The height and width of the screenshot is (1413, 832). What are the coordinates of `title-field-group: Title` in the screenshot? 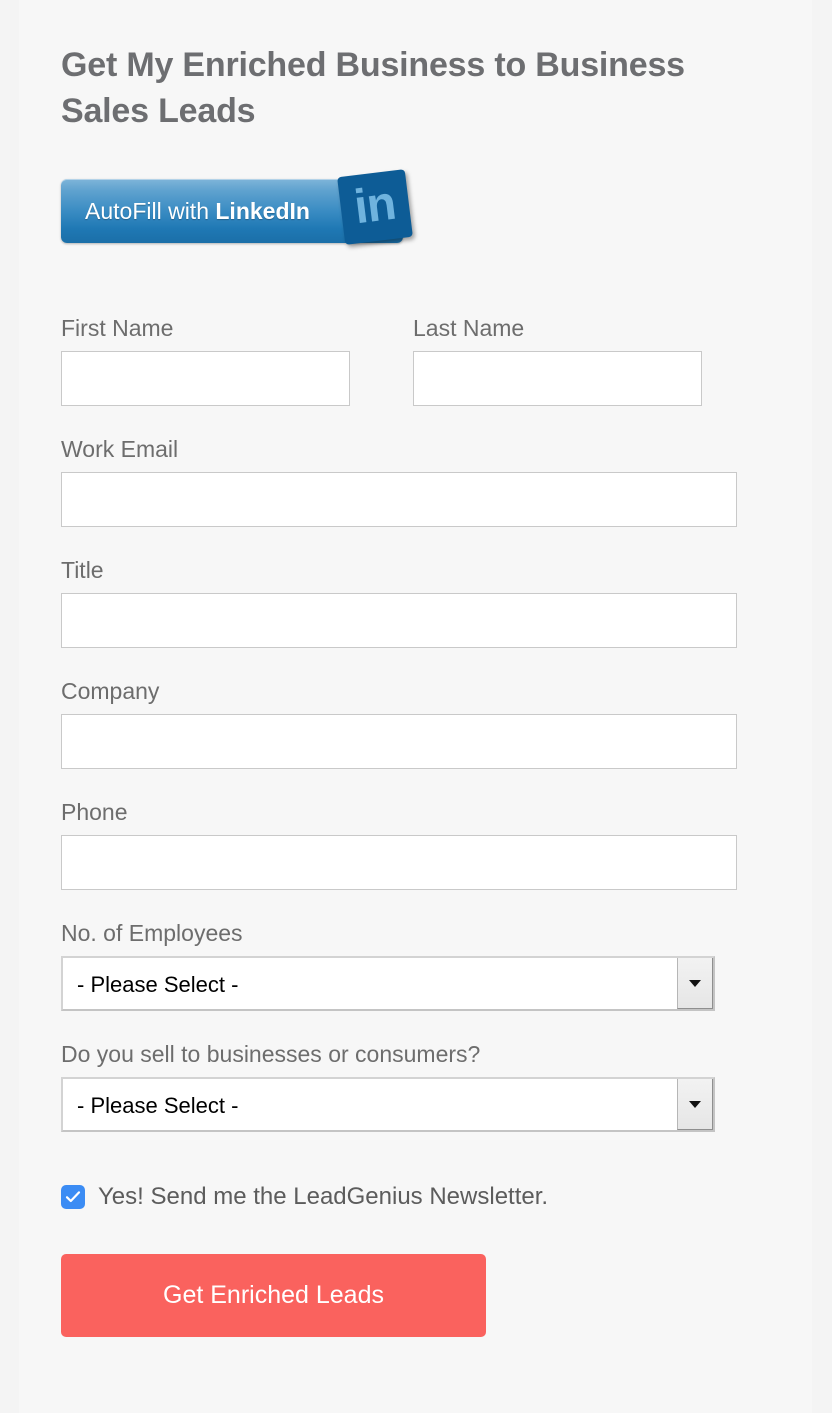 It's located at (411, 601).